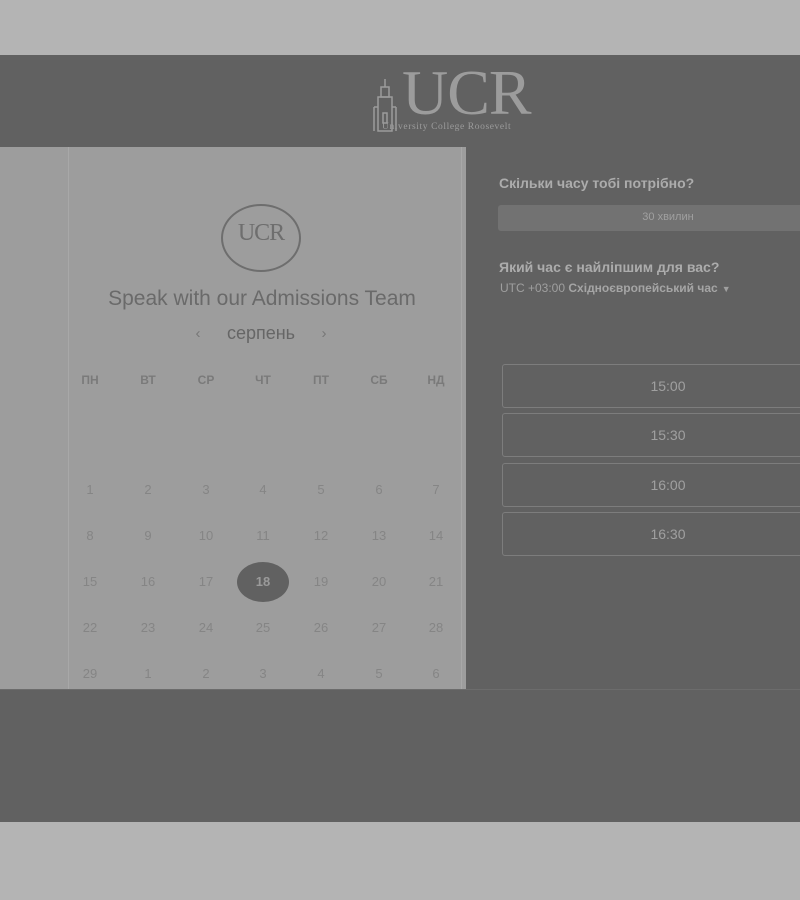  What do you see at coordinates (148, 628) in the screenshot?
I see `calendar-day: 23` at bounding box center [148, 628].